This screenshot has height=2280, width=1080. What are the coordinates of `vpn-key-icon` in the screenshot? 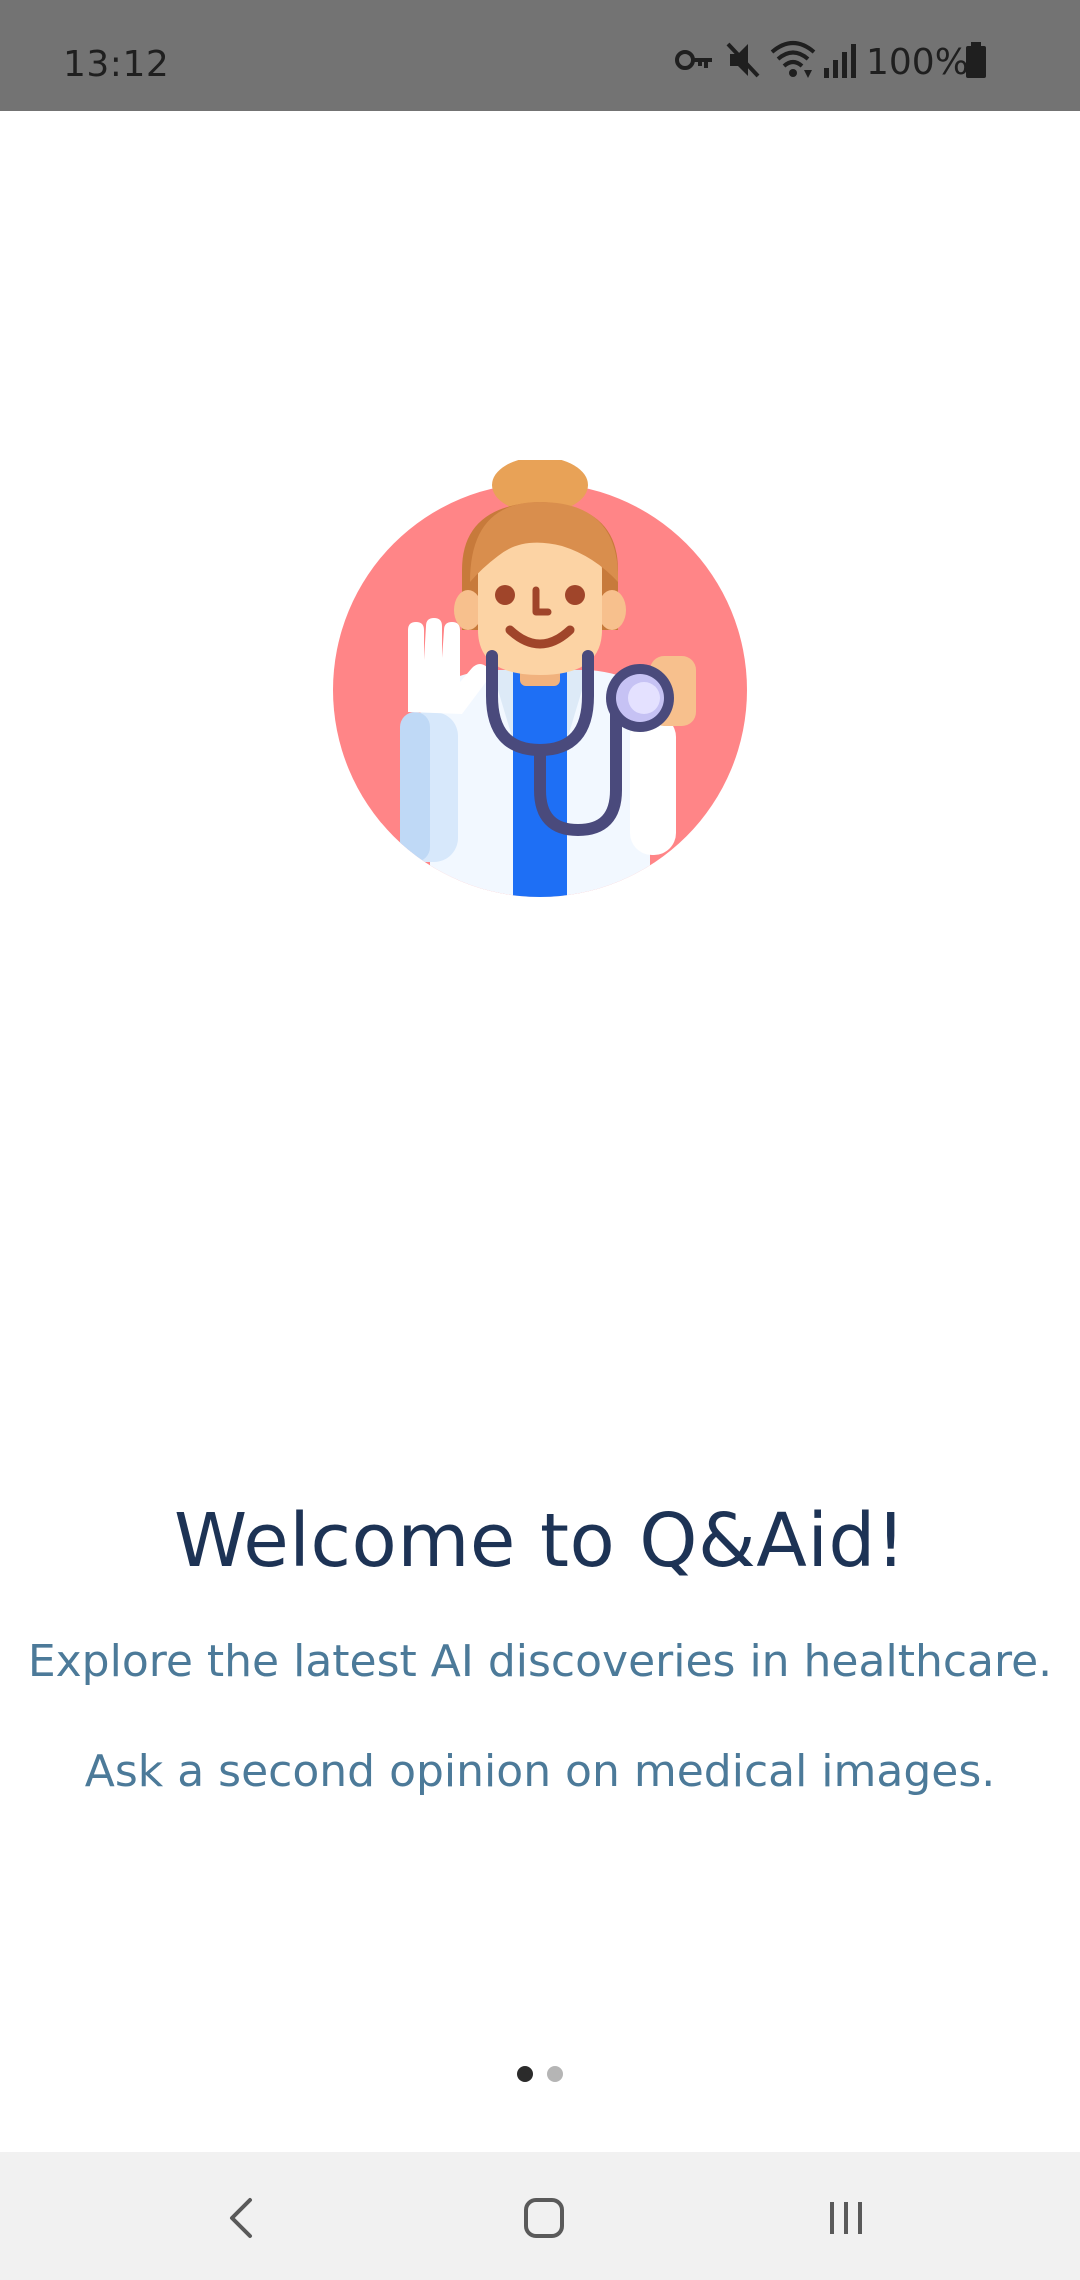 It's located at (693, 60).